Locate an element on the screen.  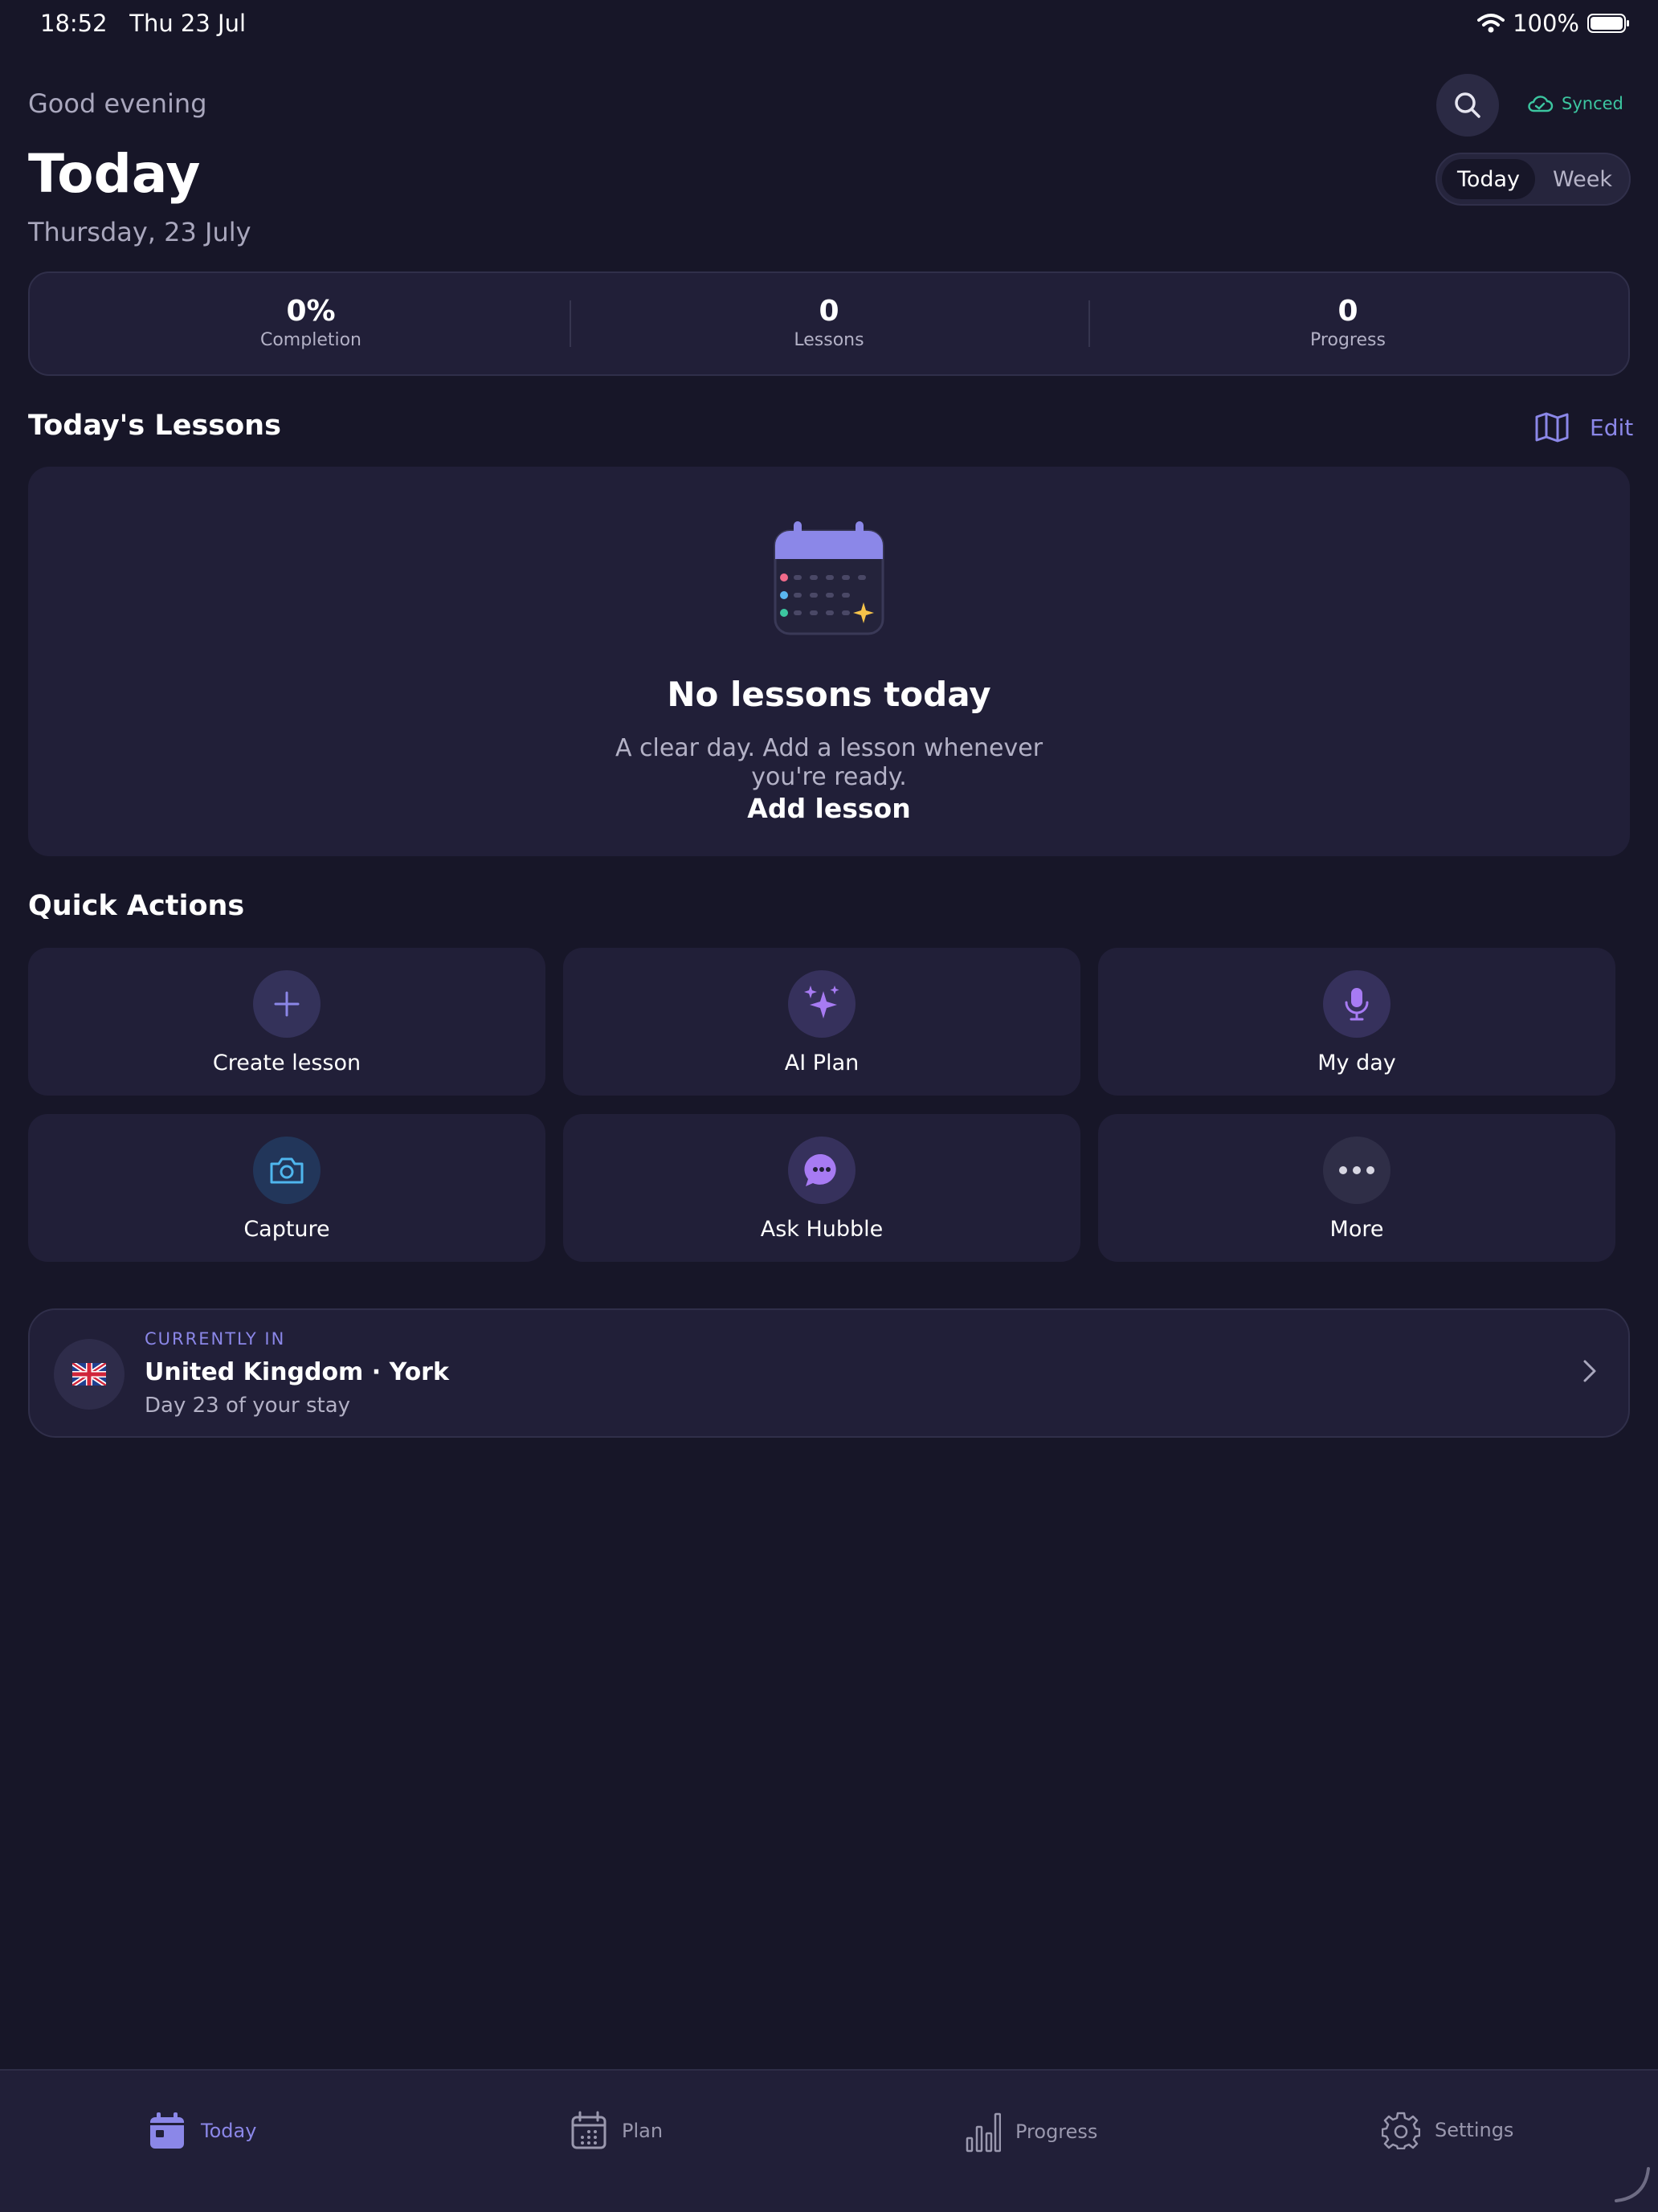
stat-label: Progress is located at coordinates (1348, 340).